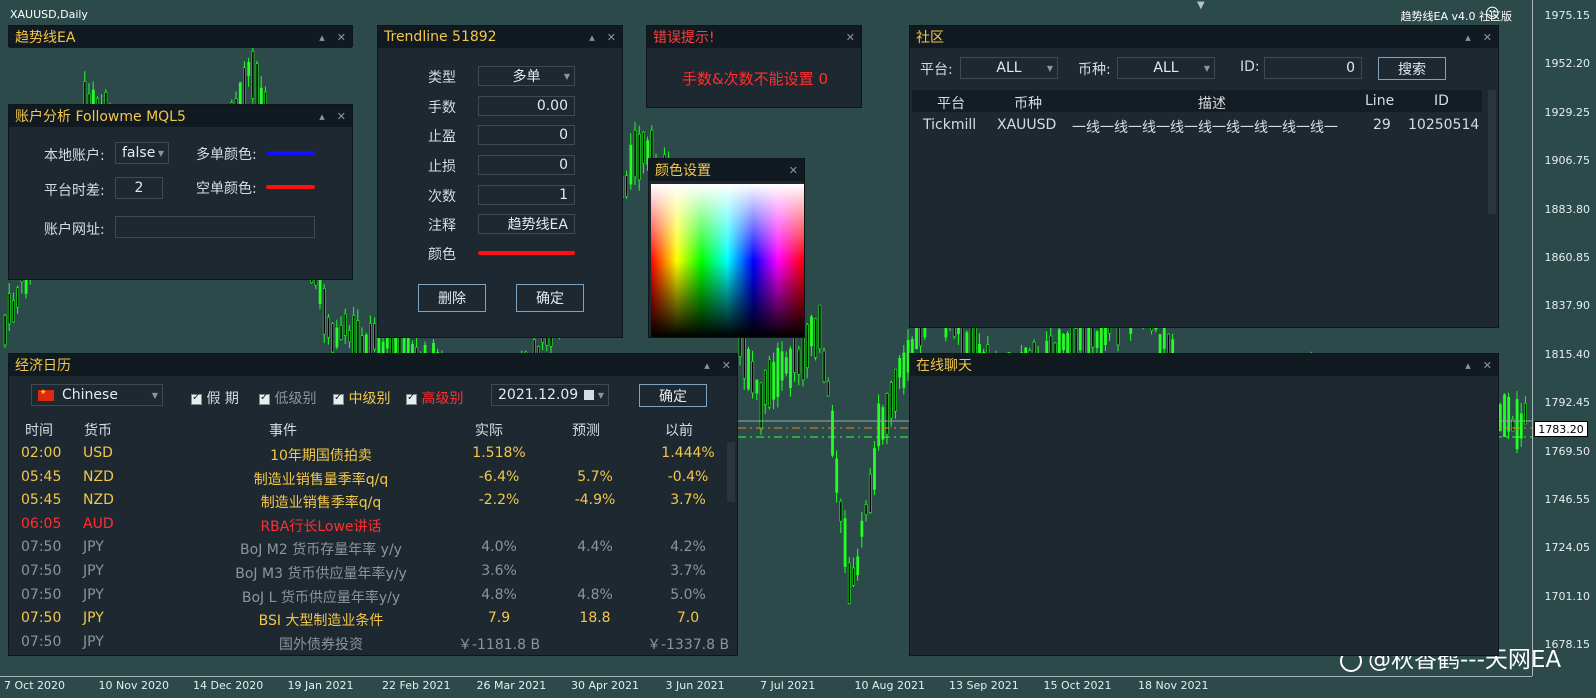 The image size is (1596, 698). I want to click on price-tick-label: 1701.10, so click(1567, 596).